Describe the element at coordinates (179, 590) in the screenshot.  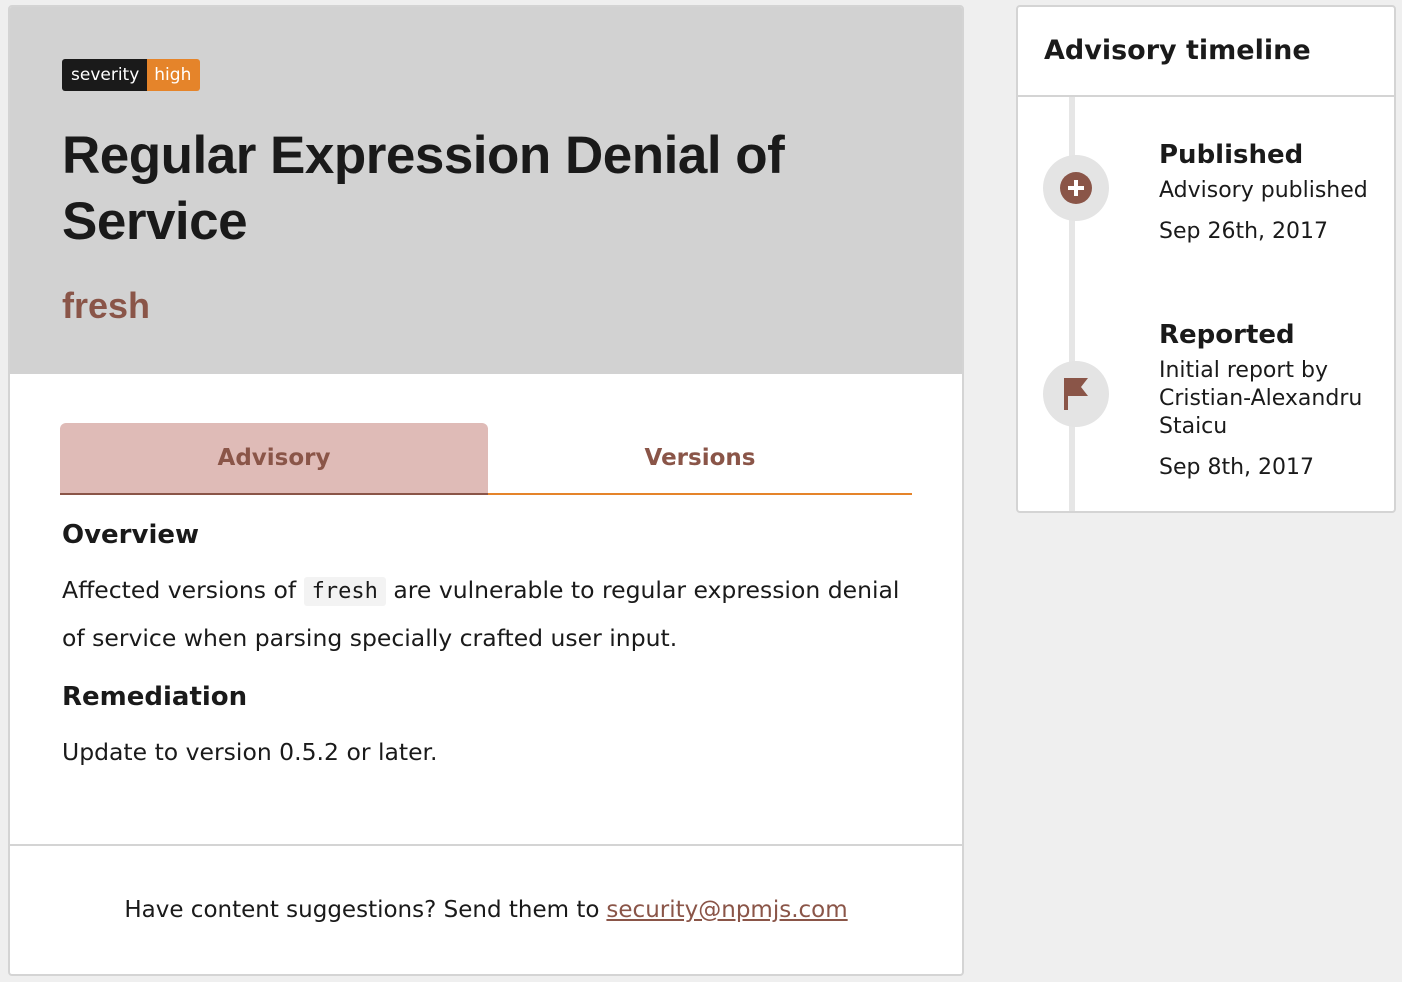
I see `overview-prefix: Affected versions of` at that location.